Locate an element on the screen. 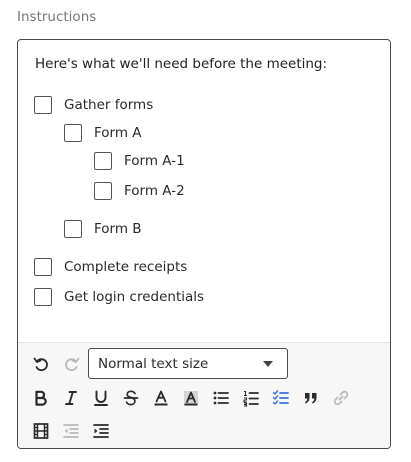 The image size is (411, 462). italic-button is located at coordinates (71, 398).